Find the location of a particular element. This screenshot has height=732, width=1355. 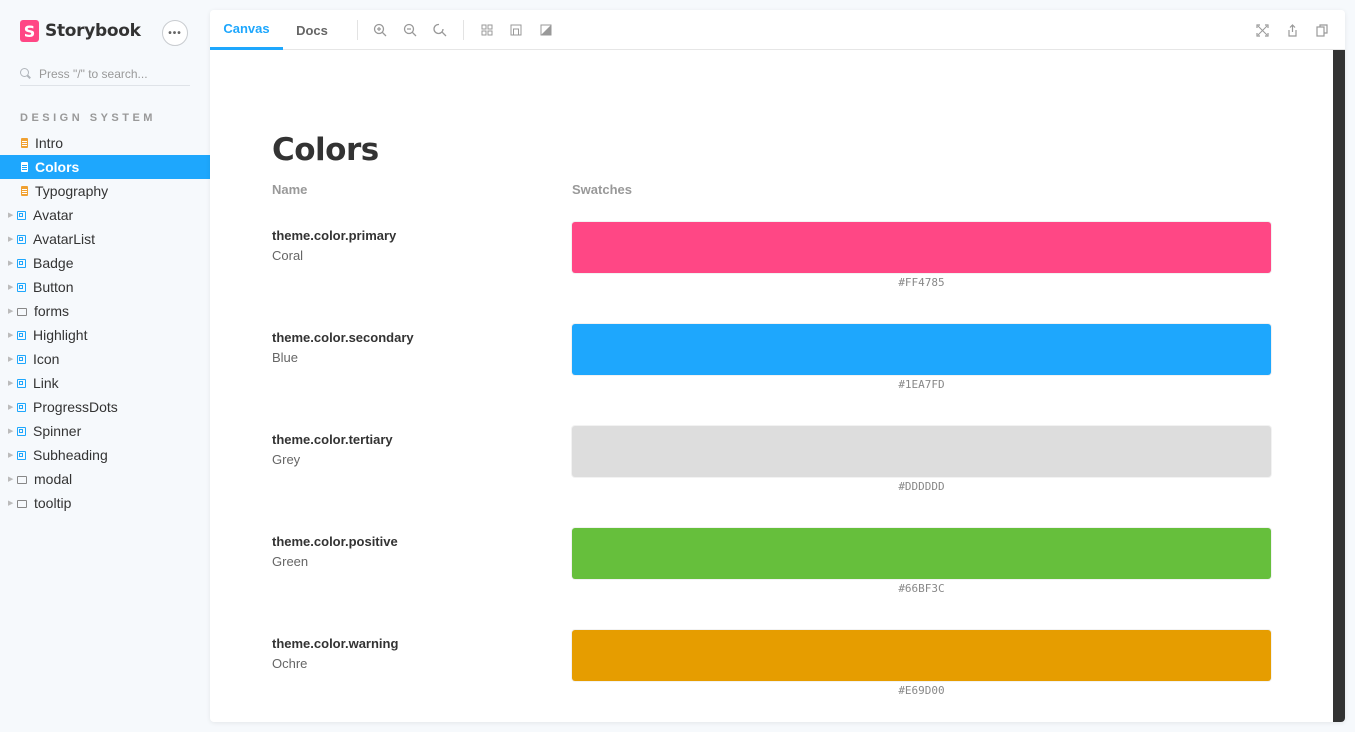

sidebar-item-label: Colors is located at coordinates (57, 167).